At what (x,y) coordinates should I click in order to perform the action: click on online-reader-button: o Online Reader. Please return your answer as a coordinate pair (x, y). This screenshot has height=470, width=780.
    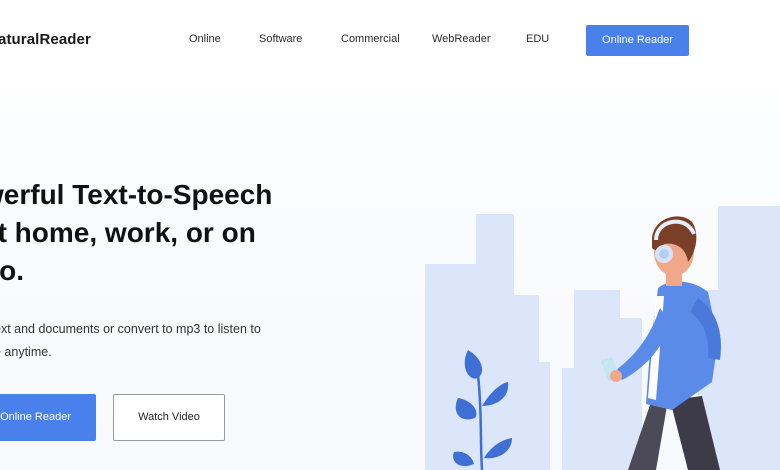
    Looking at the image, I should click on (48, 417).